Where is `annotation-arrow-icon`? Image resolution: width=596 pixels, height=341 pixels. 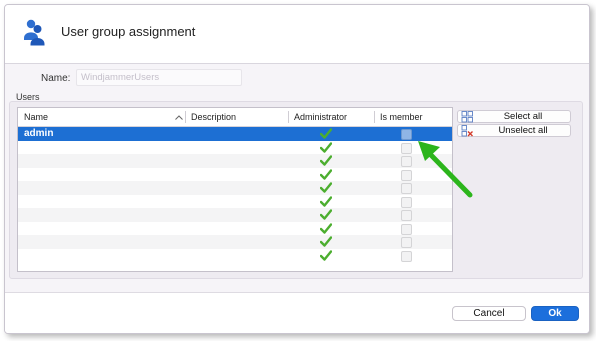
annotation-arrow-icon is located at coordinates (445, 169).